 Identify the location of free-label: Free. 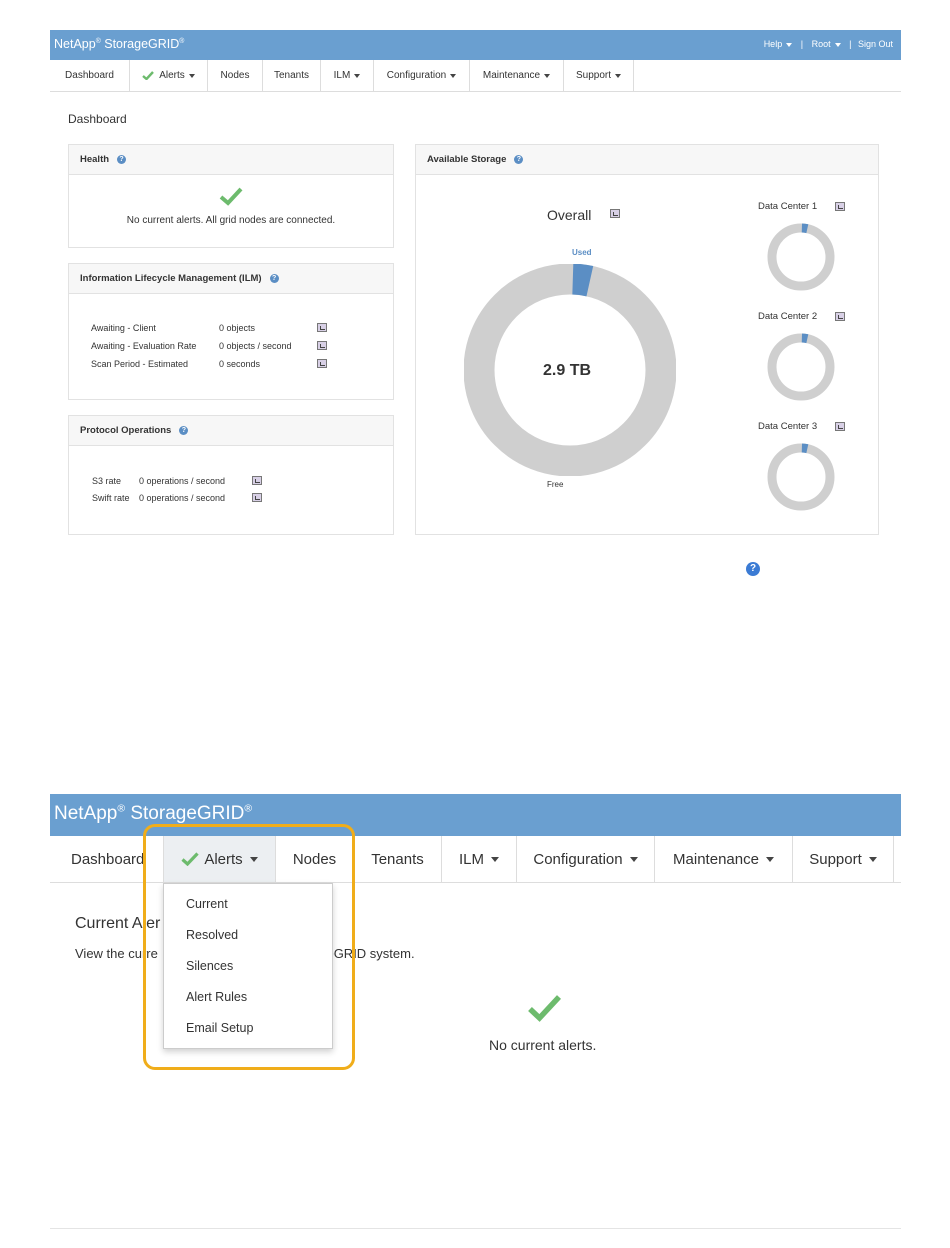
(555, 484).